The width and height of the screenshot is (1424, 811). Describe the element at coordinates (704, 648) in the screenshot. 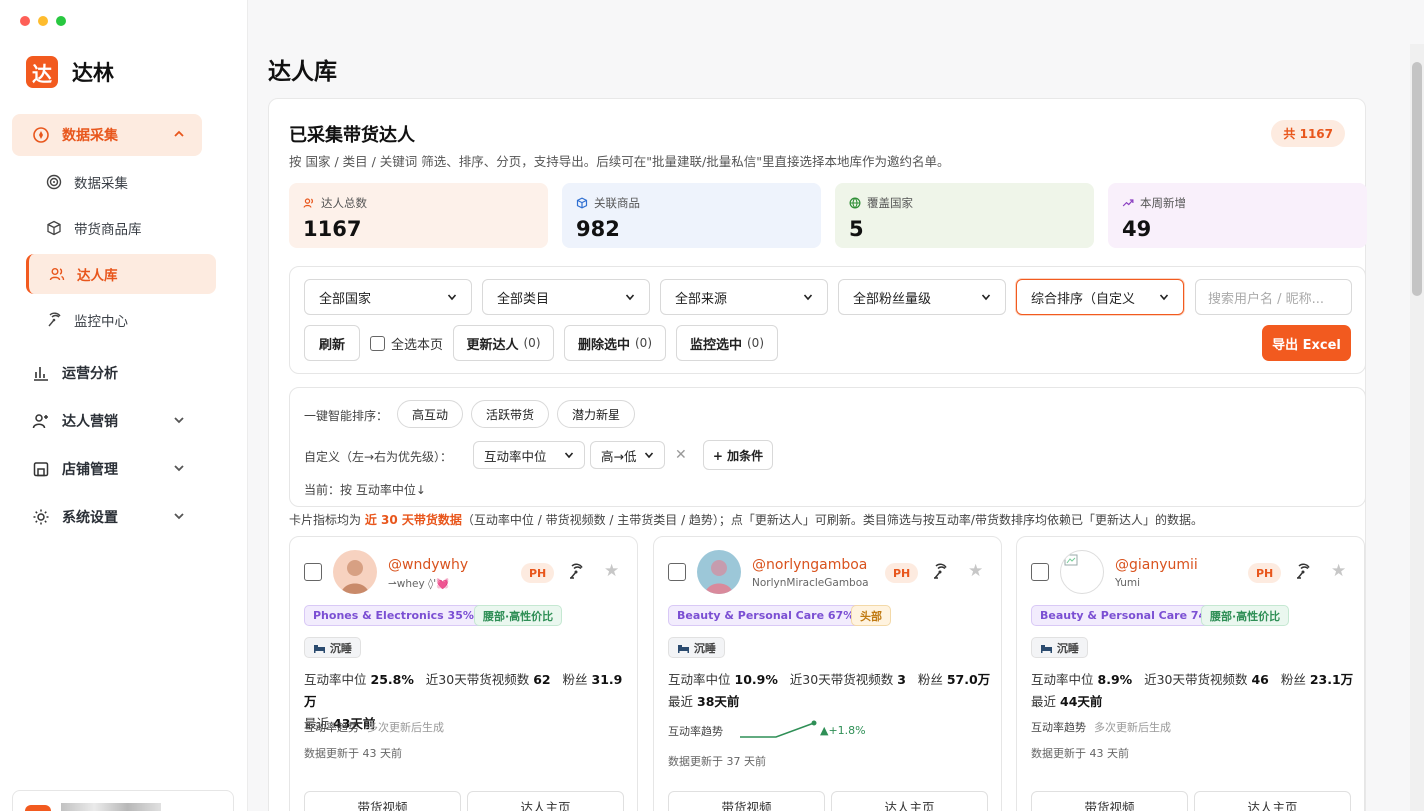

I see `activity-text: 沉睡` at that location.